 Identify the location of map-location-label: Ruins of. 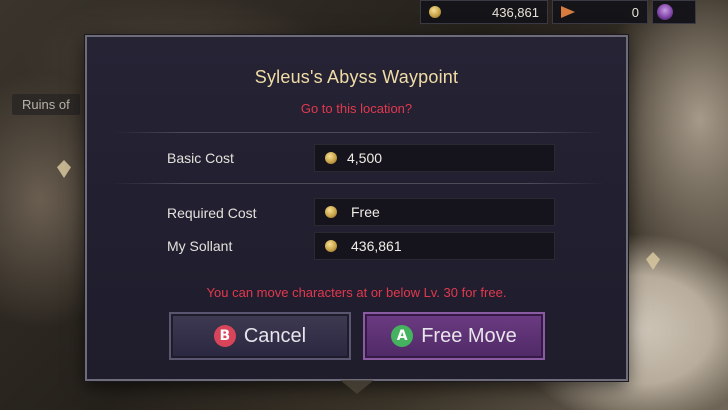
(46, 104).